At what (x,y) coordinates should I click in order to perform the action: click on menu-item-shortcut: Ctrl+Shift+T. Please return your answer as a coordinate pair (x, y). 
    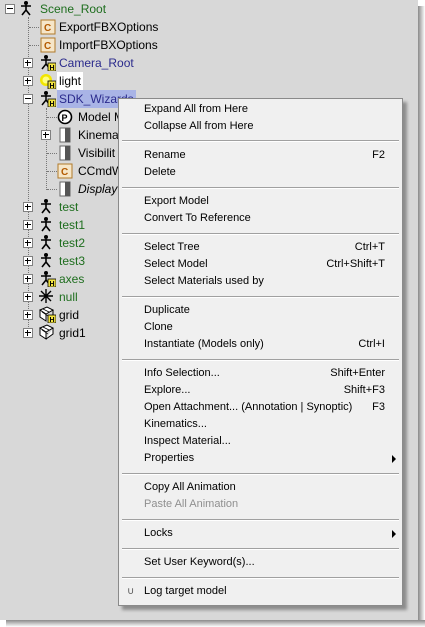
    Looking at the image, I should click on (355, 264).